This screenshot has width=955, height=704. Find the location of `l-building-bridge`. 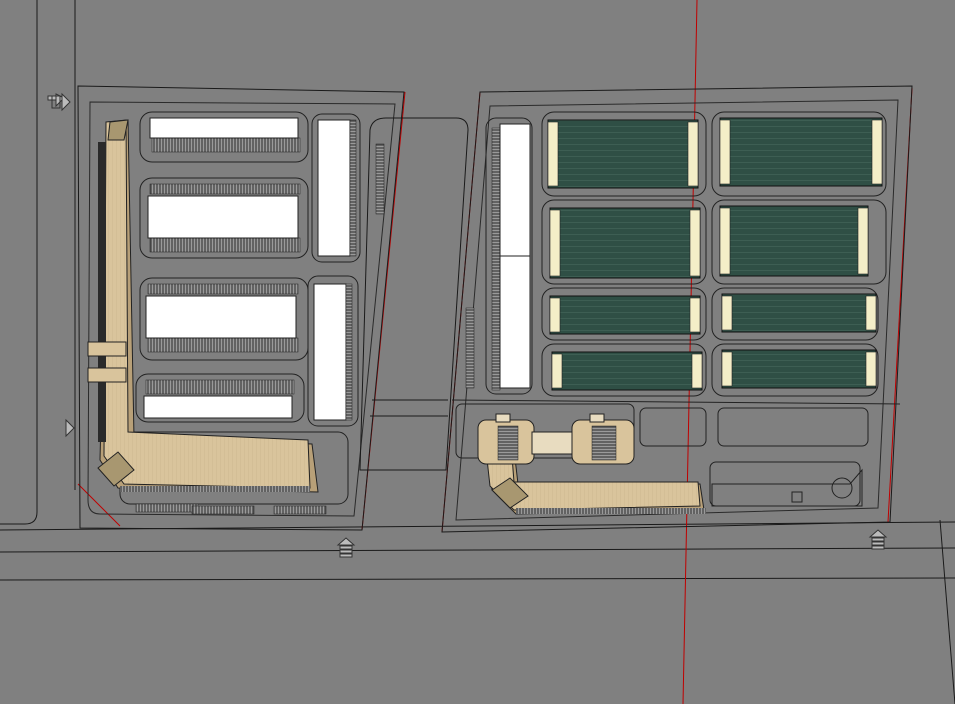

l-building-bridge is located at coordinates (107, 349).